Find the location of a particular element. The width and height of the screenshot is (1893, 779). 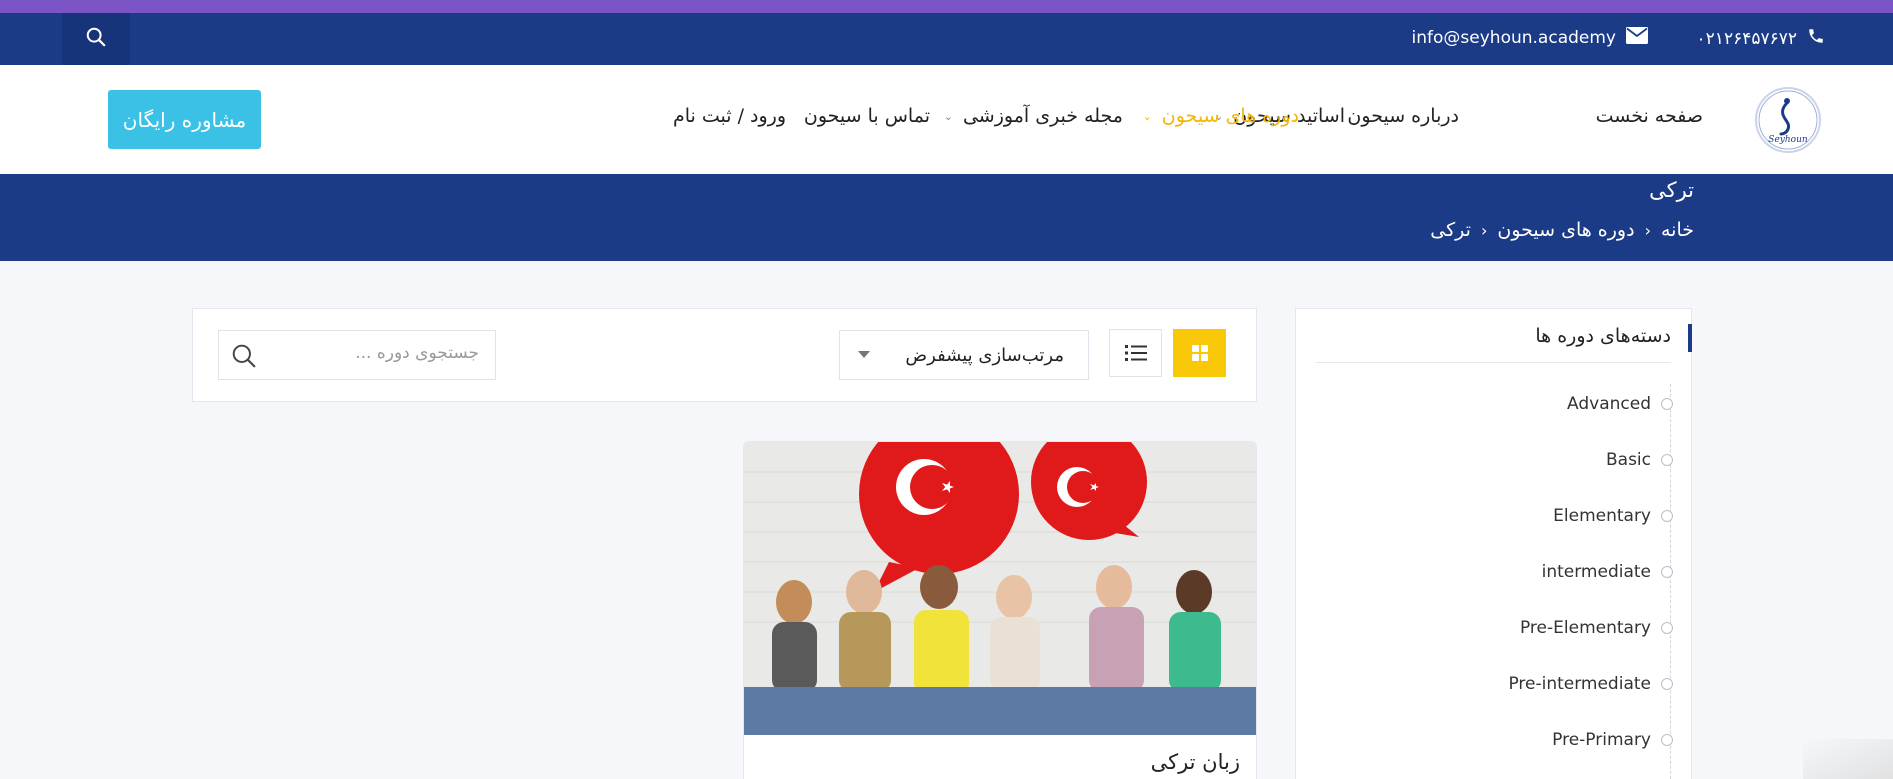

header-search-button is located at coordinates (96, 39).